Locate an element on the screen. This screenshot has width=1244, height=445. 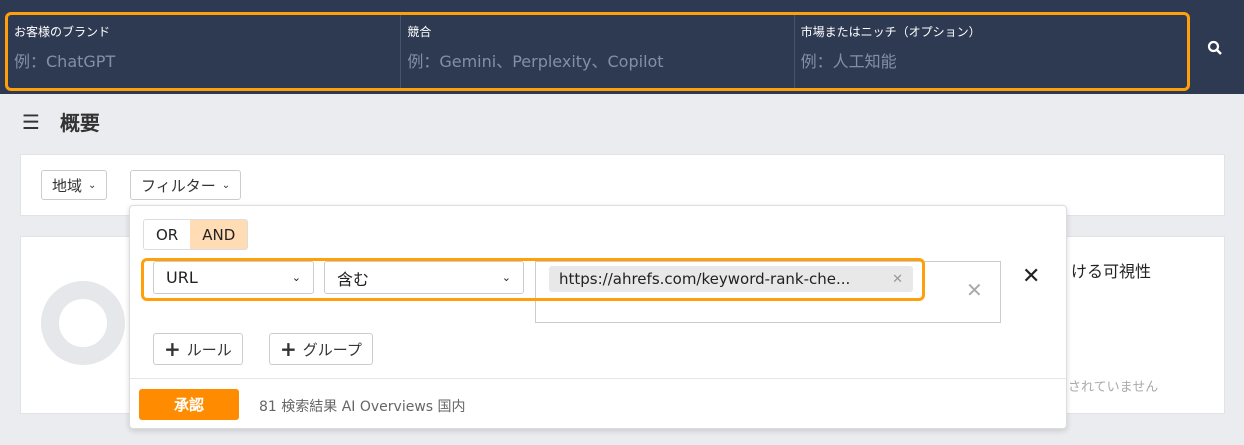
region-label: 地域 is located at coordinates (67, 185).